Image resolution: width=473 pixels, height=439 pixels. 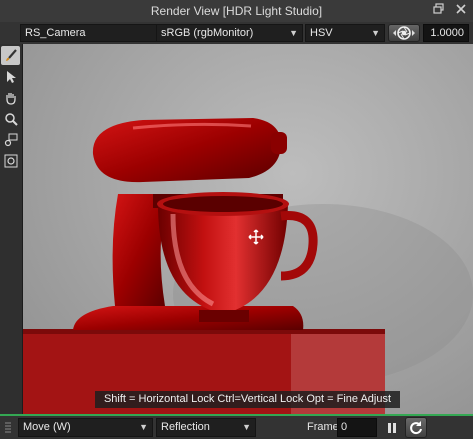 I want to click on frame-field: 0, so click(x=357, y=427).